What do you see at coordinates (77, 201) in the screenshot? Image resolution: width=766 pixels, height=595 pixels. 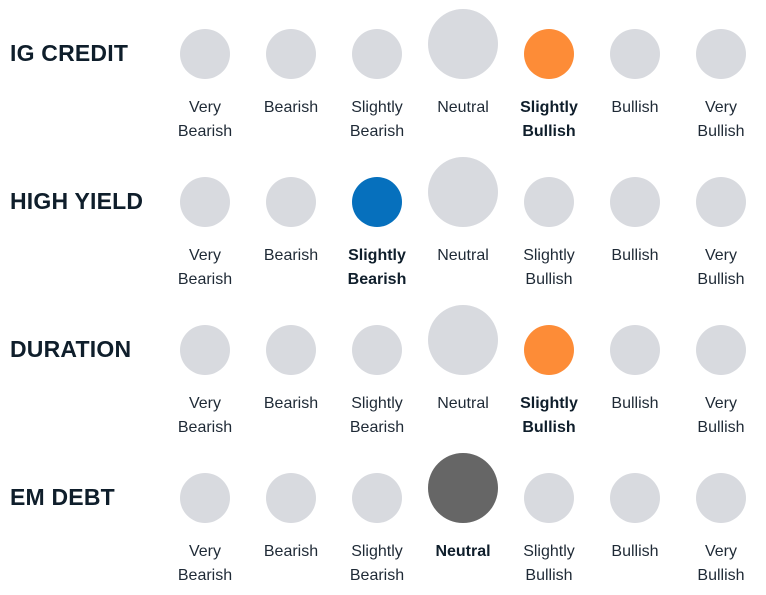 I see `row-label: HIGH YIELD` at bounding box center [77, 201].